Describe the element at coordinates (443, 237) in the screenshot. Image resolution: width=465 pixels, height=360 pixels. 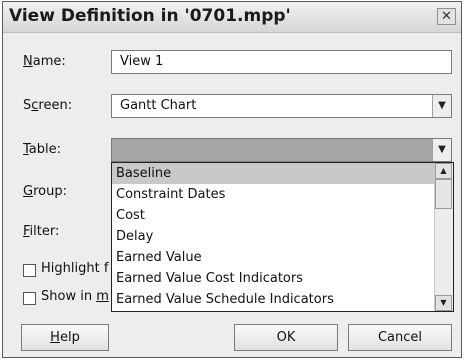
I see `dropdown-scrollbar: ▲ ▼` at that location.